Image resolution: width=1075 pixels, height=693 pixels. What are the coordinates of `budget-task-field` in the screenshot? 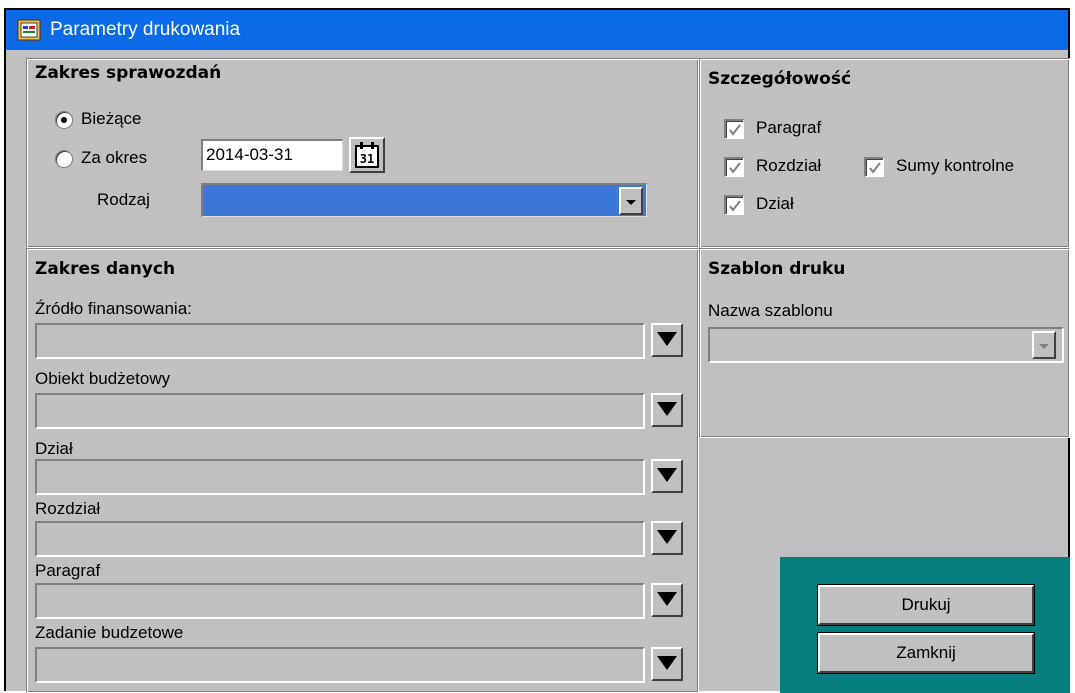 It's located at (340, 665).